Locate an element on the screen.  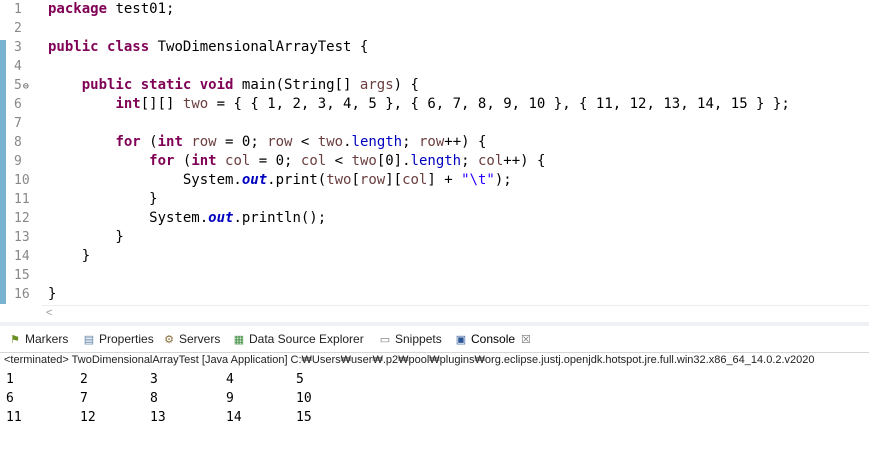
console-value: 9 is located at coordinates (230, 398).